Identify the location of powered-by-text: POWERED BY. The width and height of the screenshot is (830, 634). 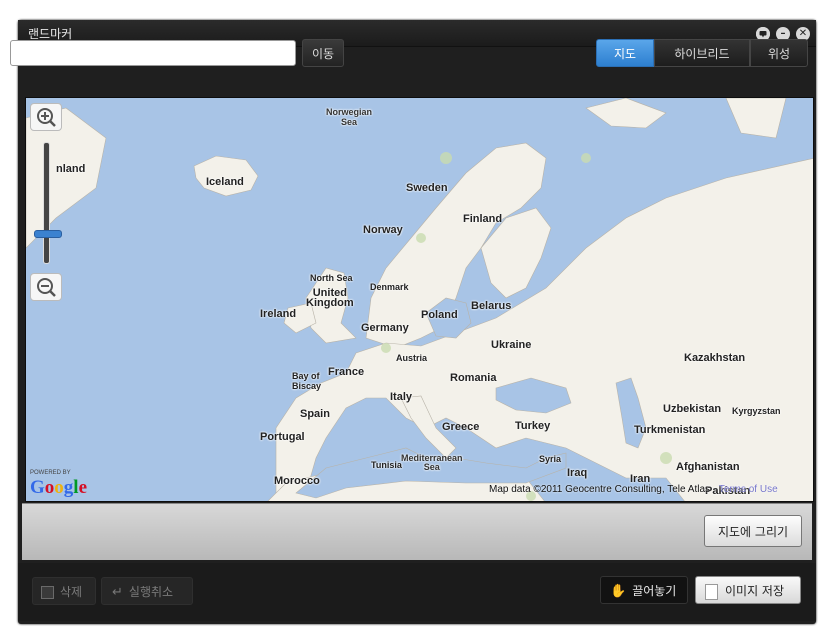
(50, 473).